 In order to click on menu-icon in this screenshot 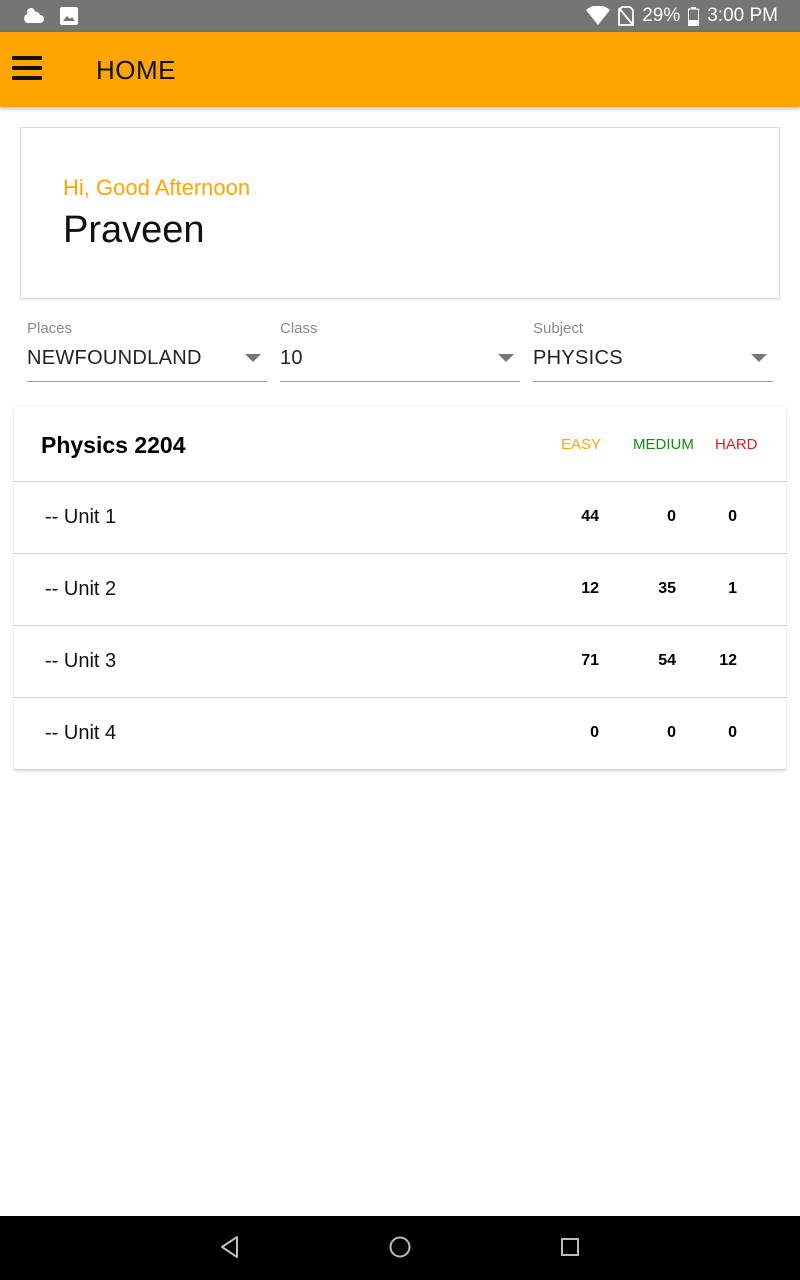, I will do `click(28, 70)`.